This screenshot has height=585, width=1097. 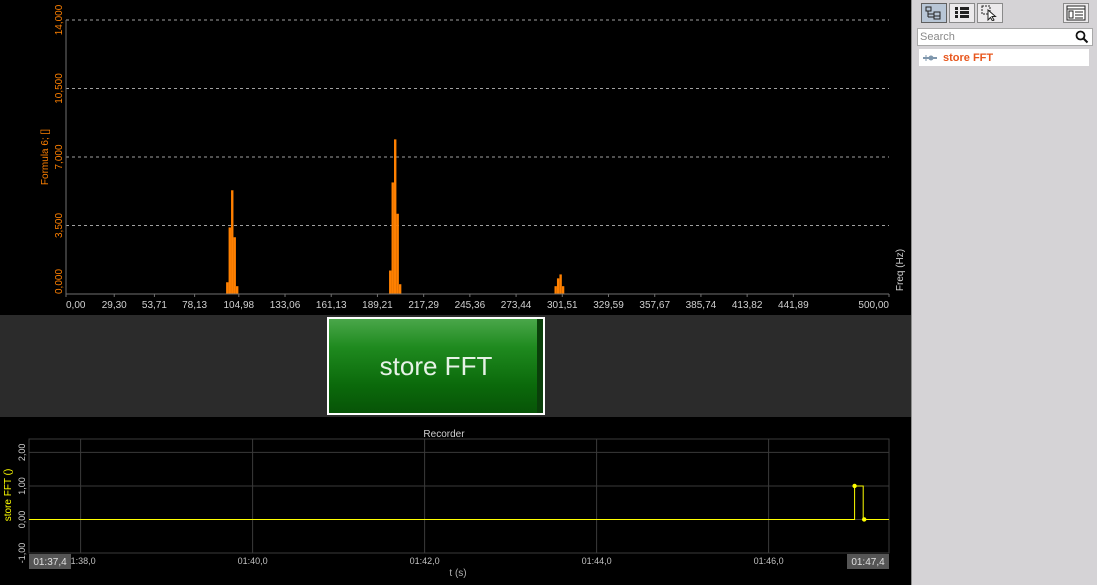 I want to click on fft-x-tick-label: 161,13, so click(x=331, y=305).